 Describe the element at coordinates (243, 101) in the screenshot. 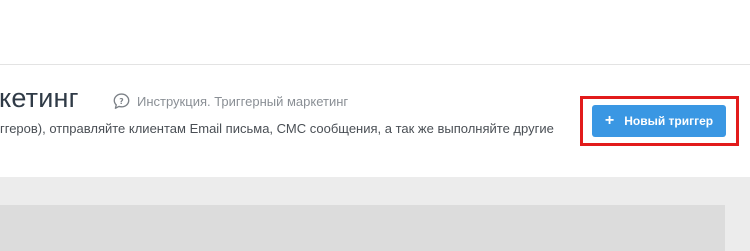

I see `help-link-label: Инструкция. Триггерный маркетинг` at that location.